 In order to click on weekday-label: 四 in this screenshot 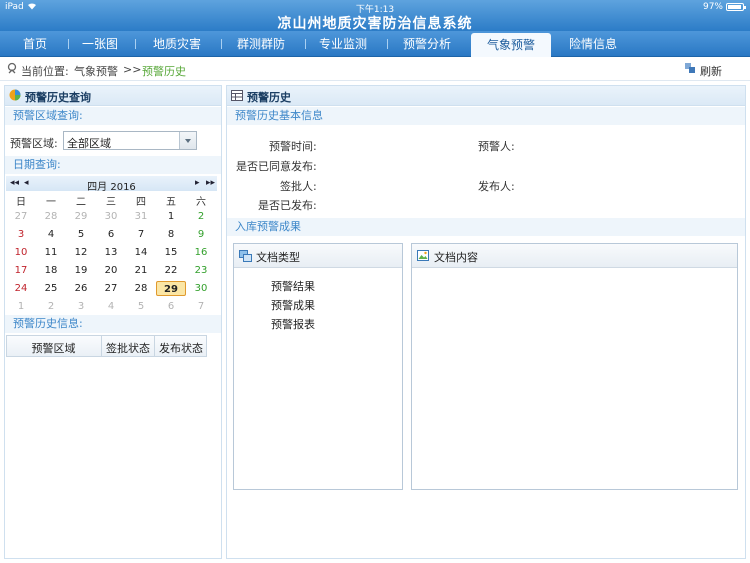, I will do `click(141, 202)`.